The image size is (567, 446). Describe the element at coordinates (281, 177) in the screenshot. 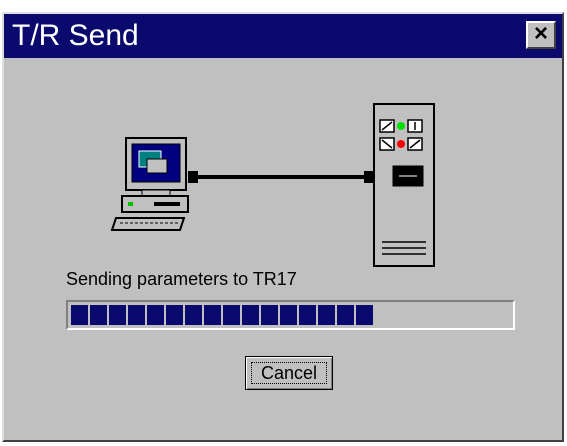

I see `cable-icon` at that location.